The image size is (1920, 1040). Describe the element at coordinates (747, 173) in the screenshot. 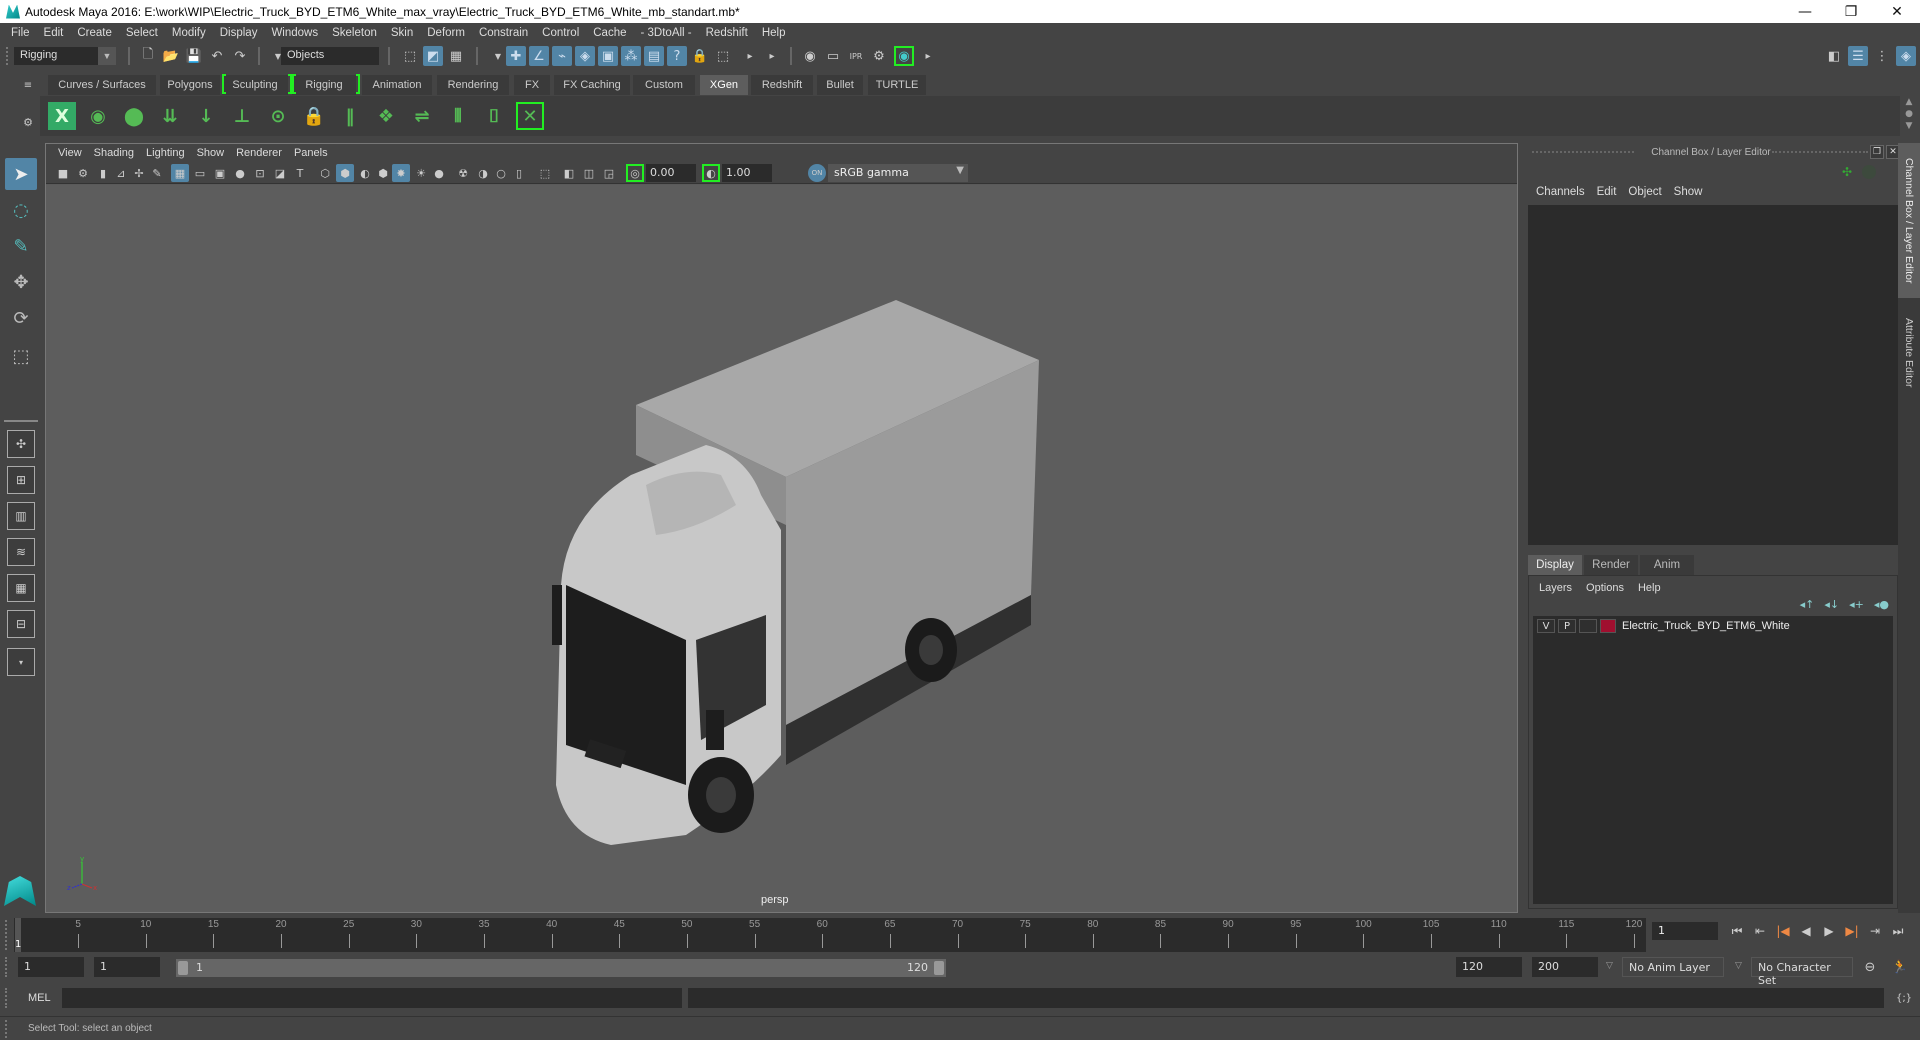

I see `gamma-field: 1.00` at that location.